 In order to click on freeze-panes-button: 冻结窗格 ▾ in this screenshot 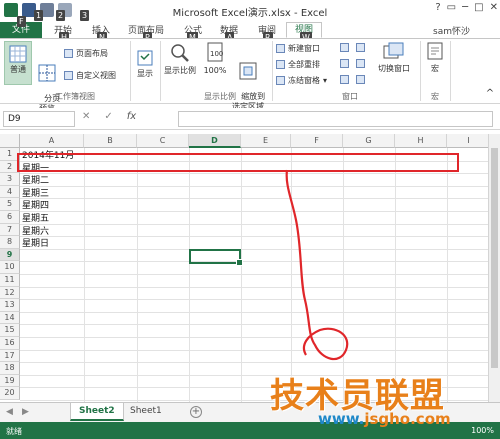, I will do `click(301, 80)`.